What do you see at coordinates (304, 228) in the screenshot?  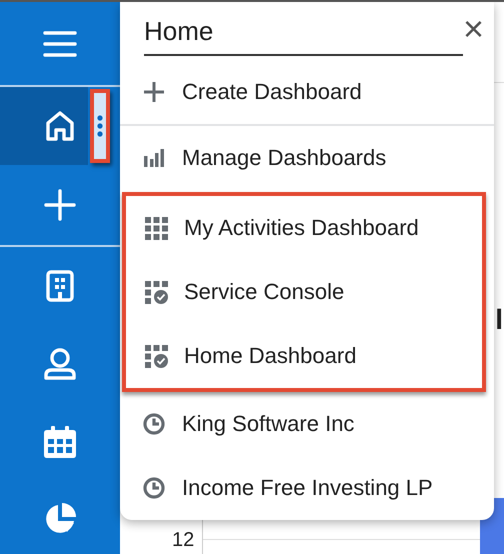 I see `menu-item: My Activities Dashboard` at bounding box center [304, 228].